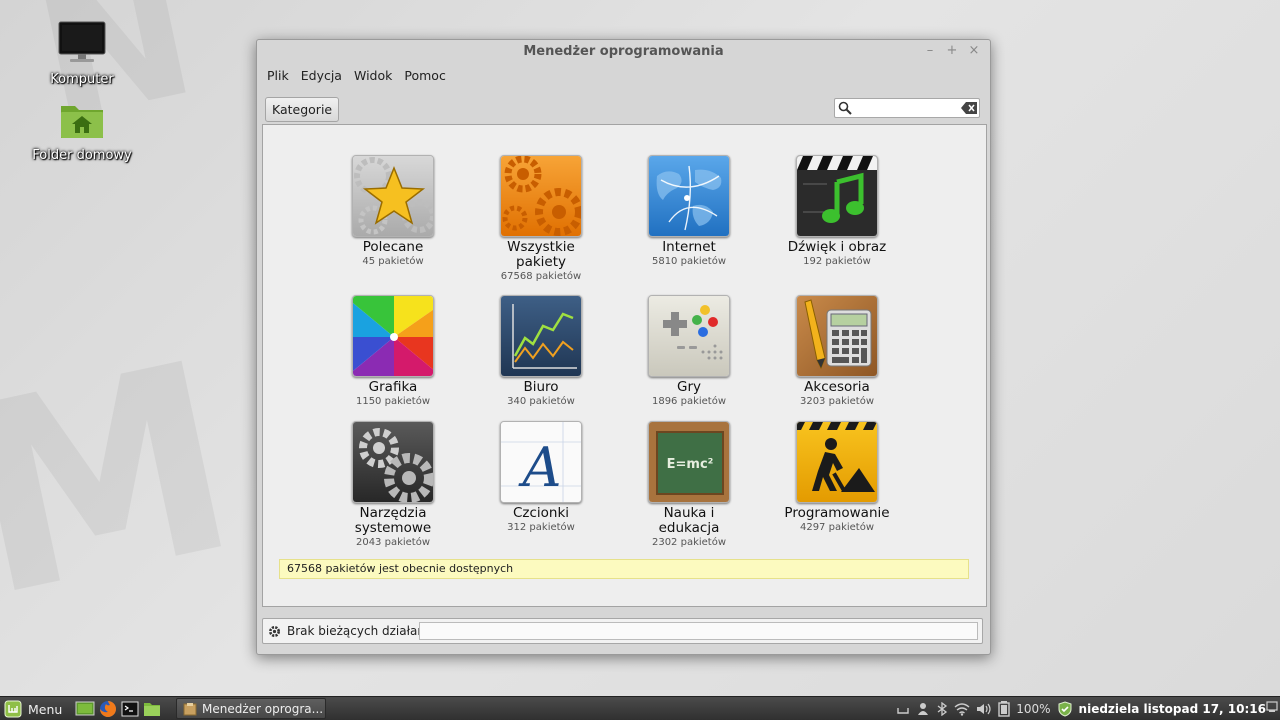 This screenshot has width=1280, height=720. What do you see at coordinates (689, 542) in the screenshot?
I see `category-count: 2302 pakietów` at bounding box center [689, 542].